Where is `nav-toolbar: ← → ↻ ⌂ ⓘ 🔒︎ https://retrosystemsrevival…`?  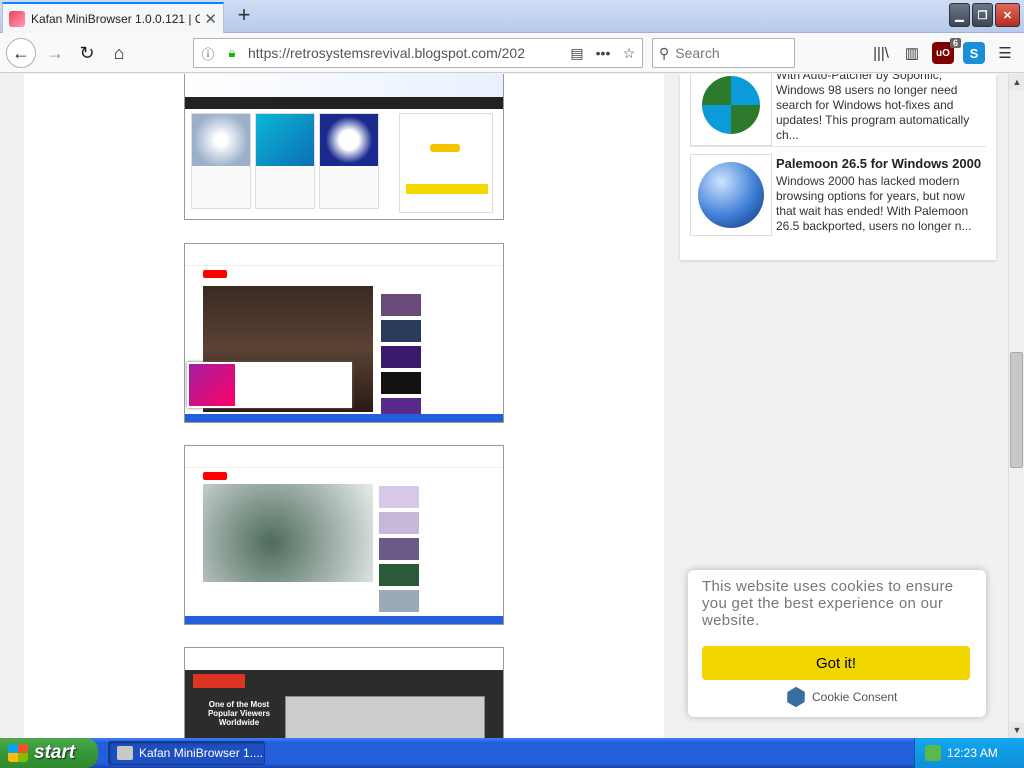 nav-toolbar: ← → ↻ ⌂ ⓘ 🔒︎ https://retrosystemsrevival… is located at coordinates (512, 53).